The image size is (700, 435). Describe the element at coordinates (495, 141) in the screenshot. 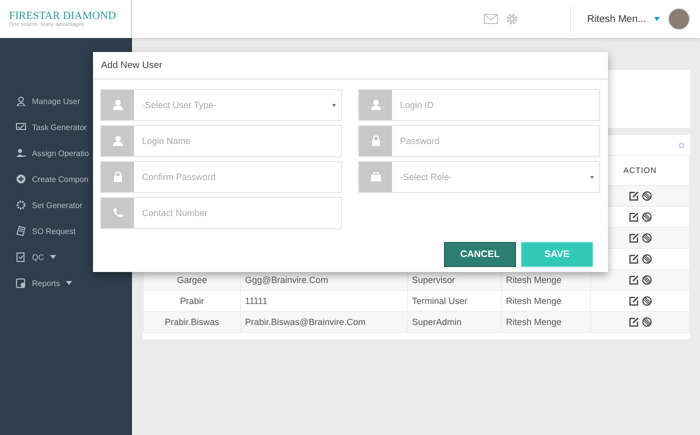

I see `text-input: Password` at that location.